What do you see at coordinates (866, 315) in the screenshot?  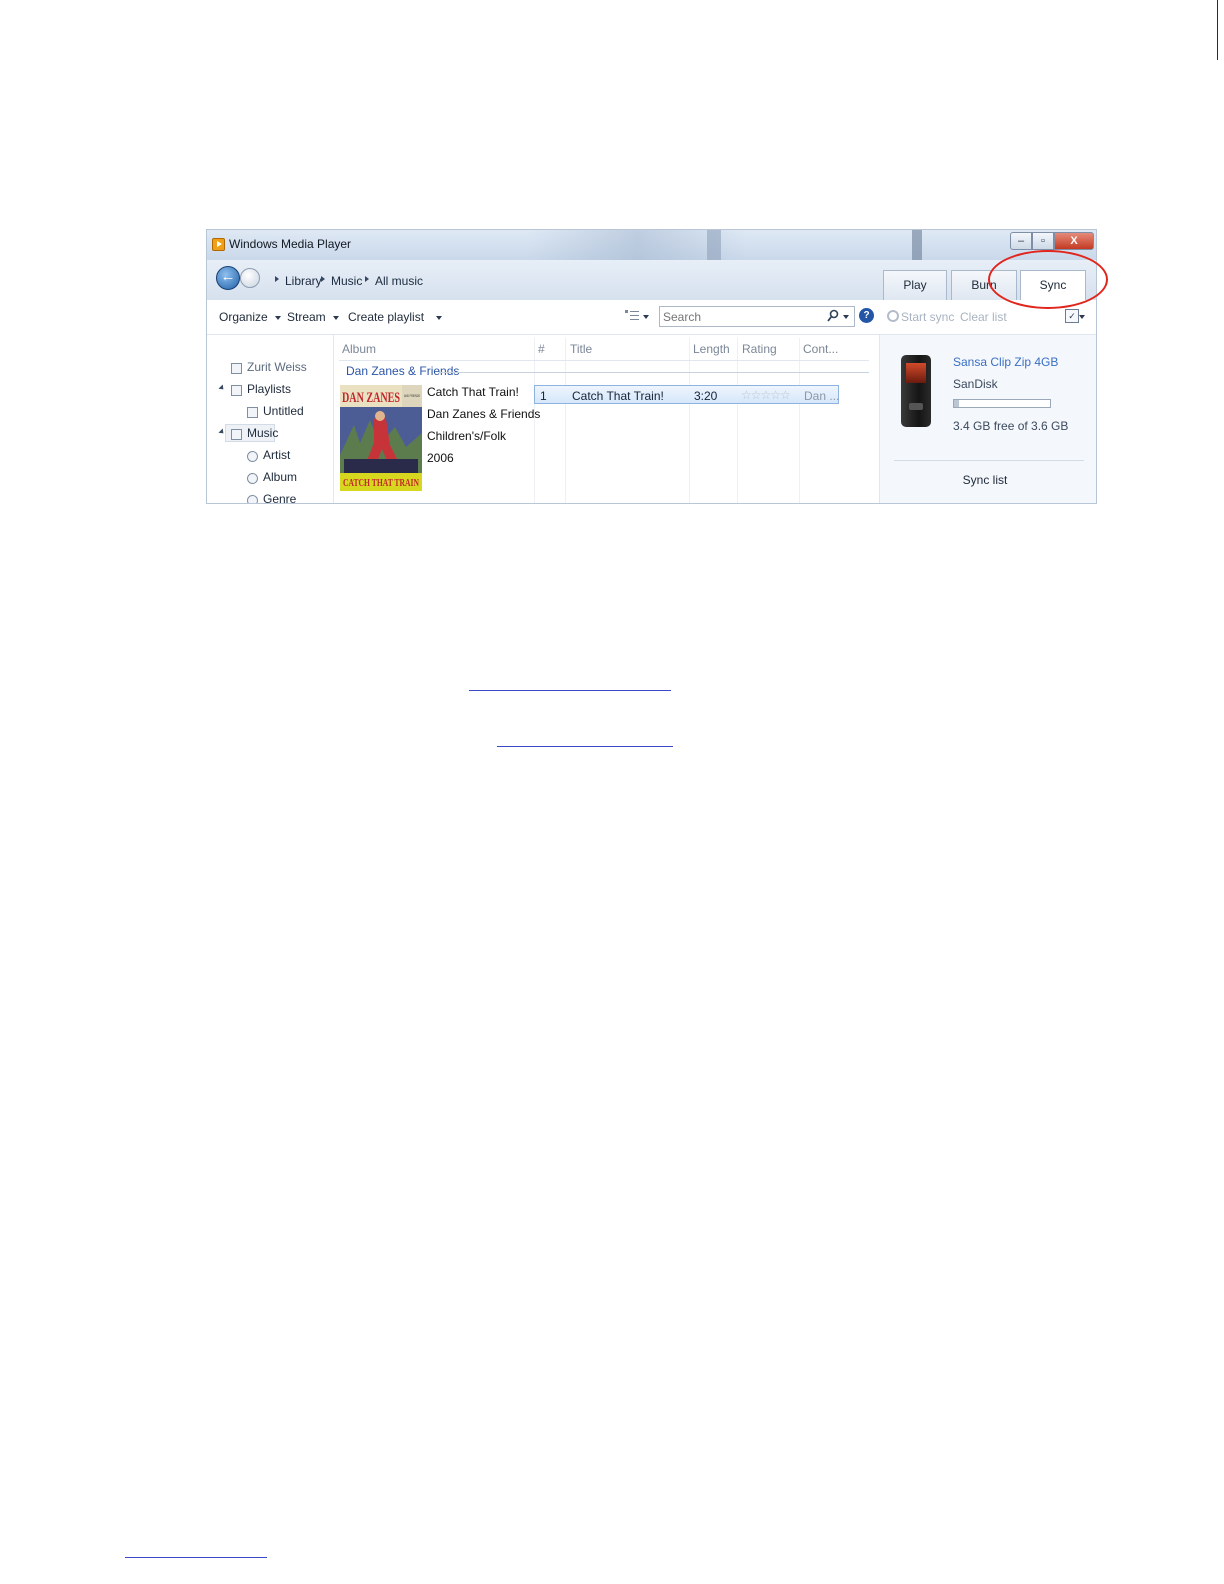 I see `help-icon: ?` at bounding box center [866, 315].